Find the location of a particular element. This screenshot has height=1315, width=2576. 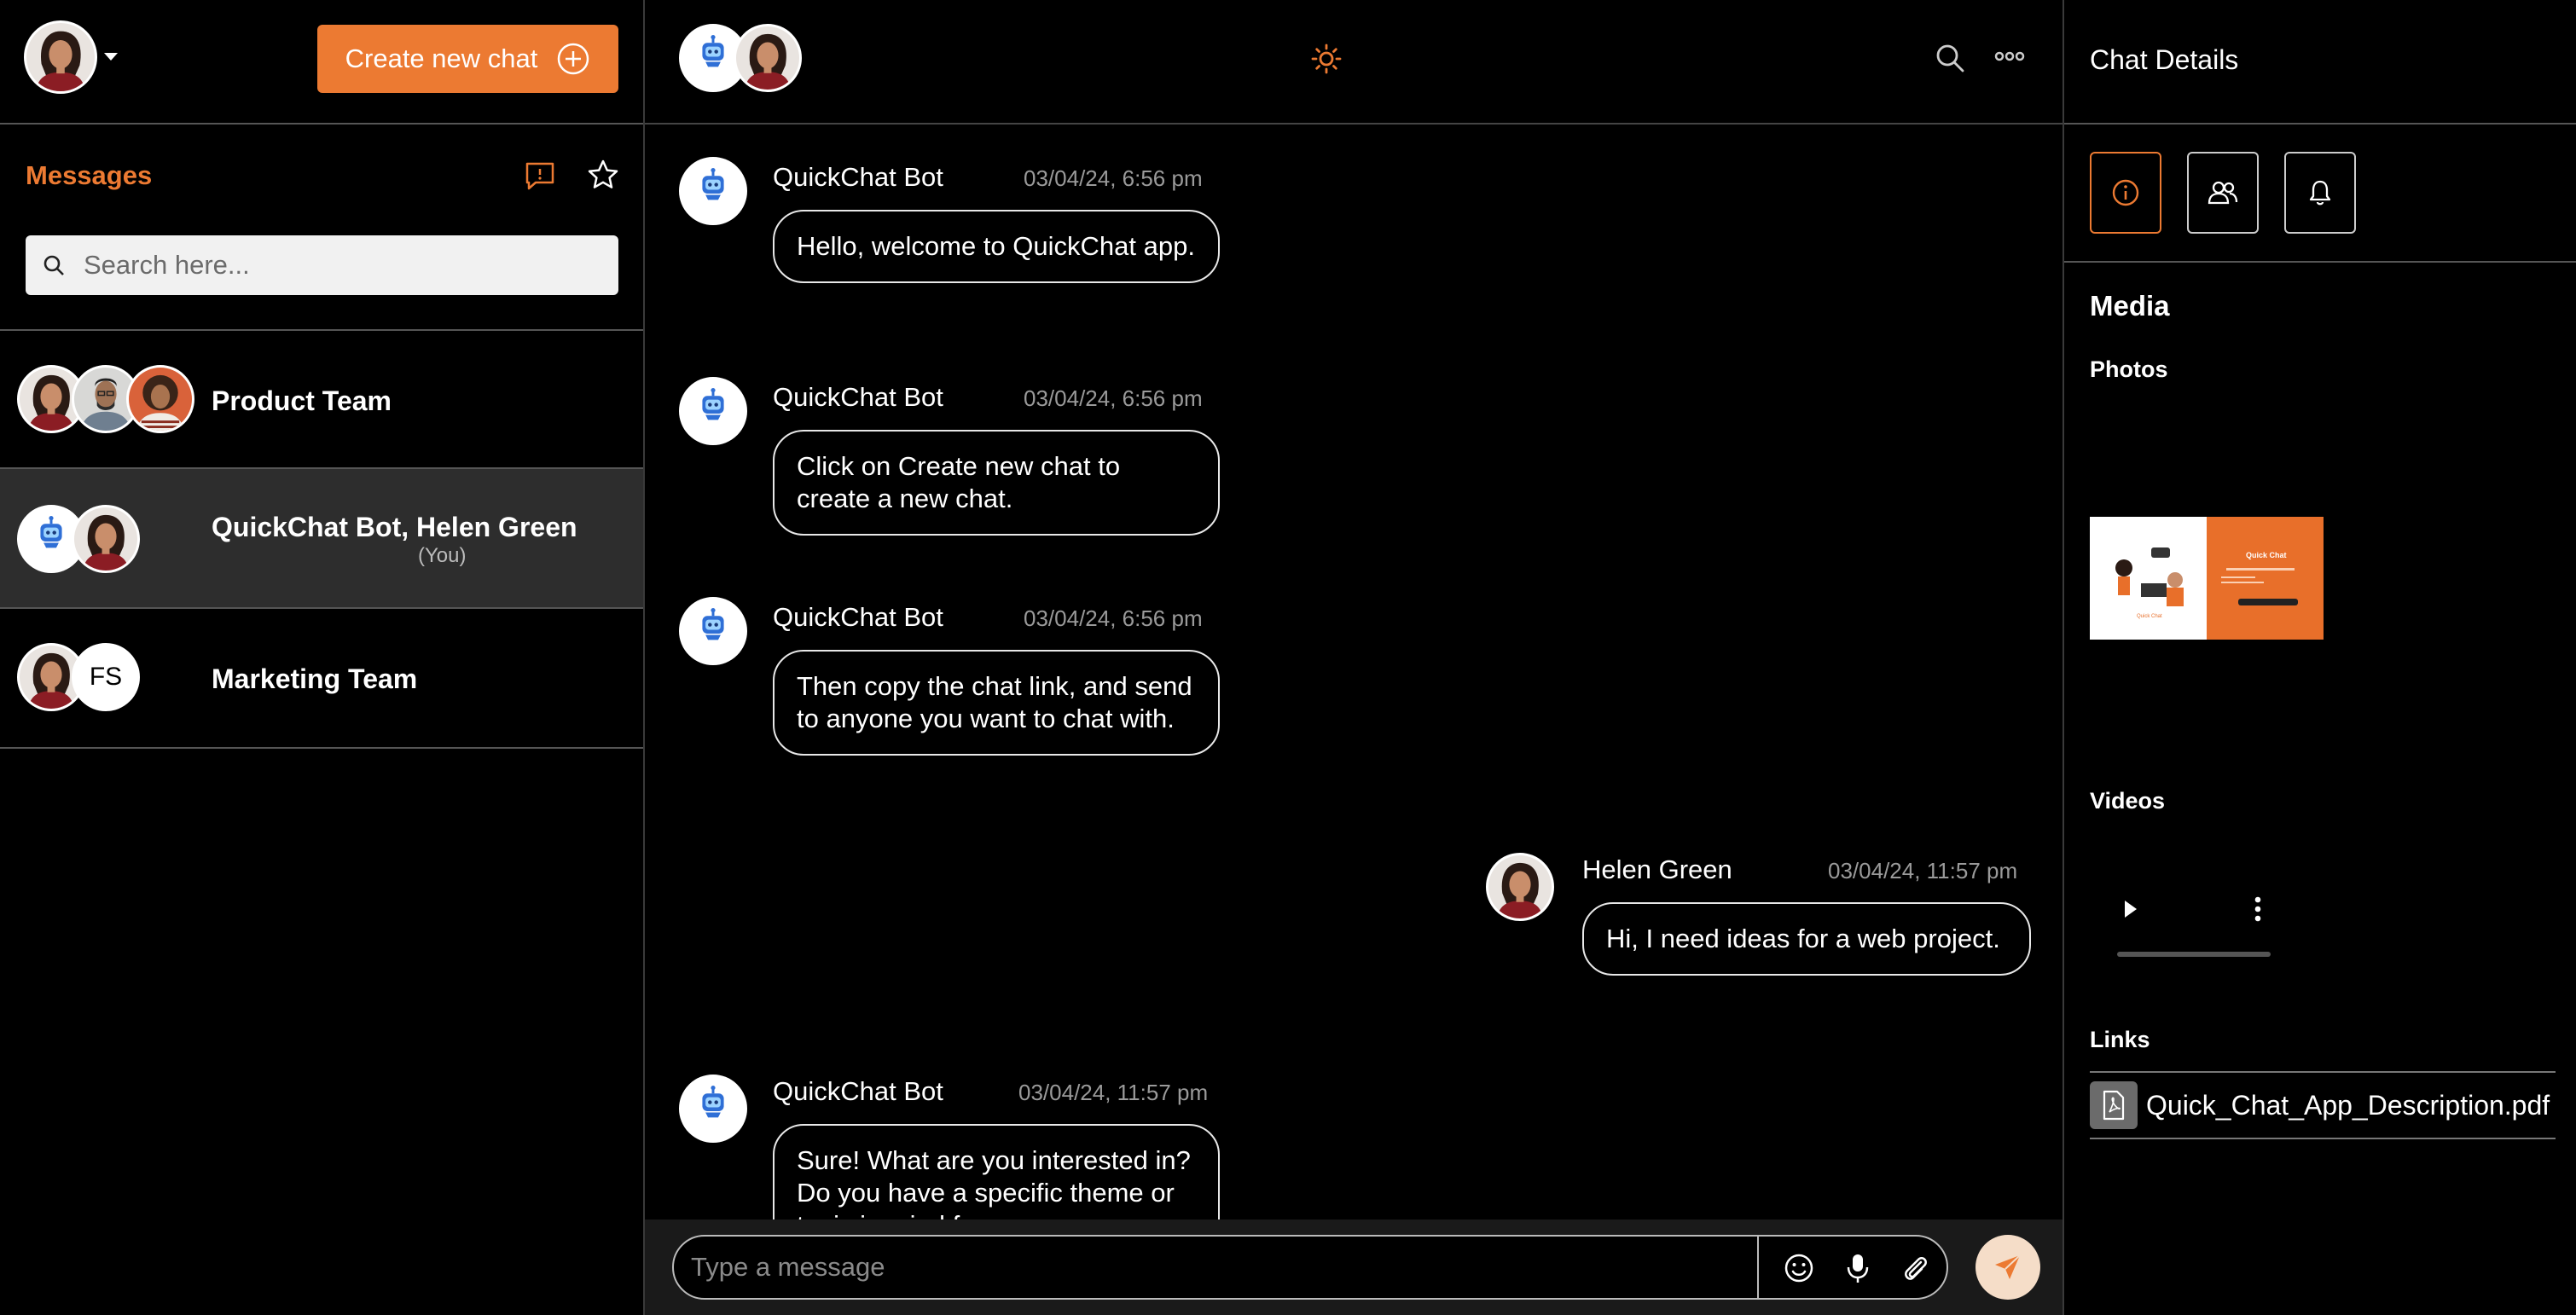

chat-item-product-team: Product Team is located at coordinates (321, 399).